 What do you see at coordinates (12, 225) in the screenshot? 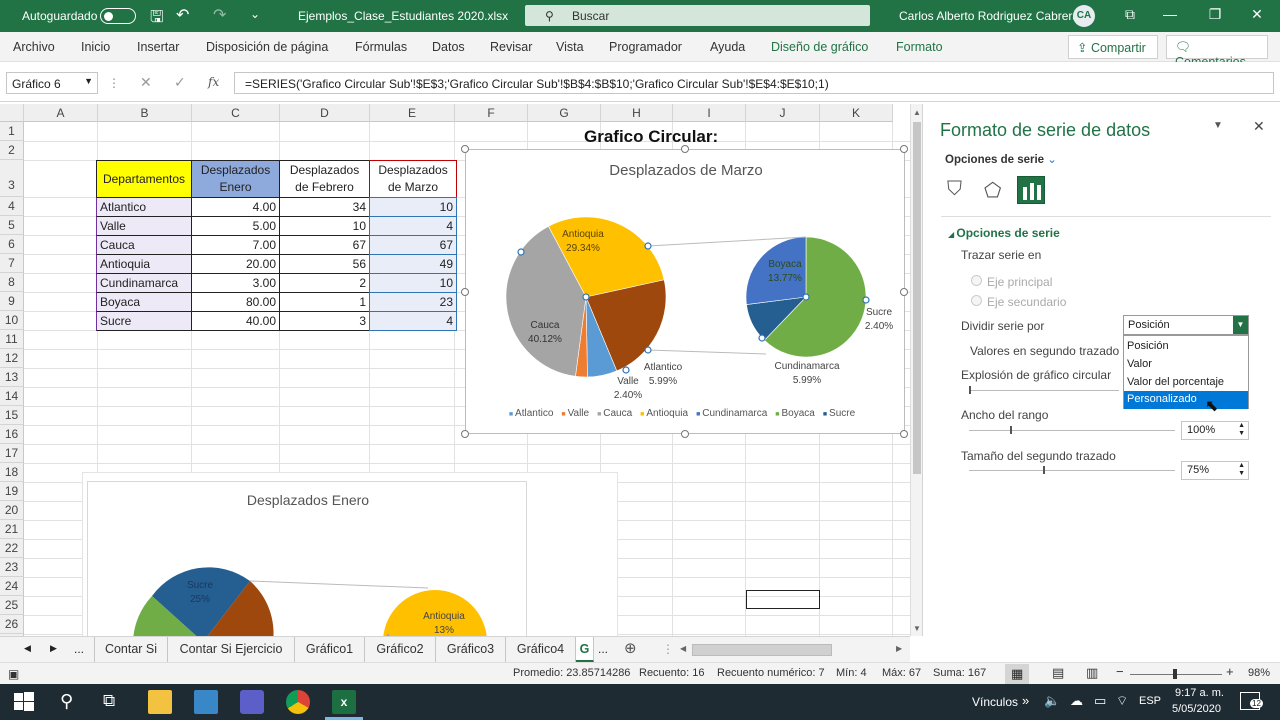
I see `row-header-5: 5` at bounding box center [12, 225].